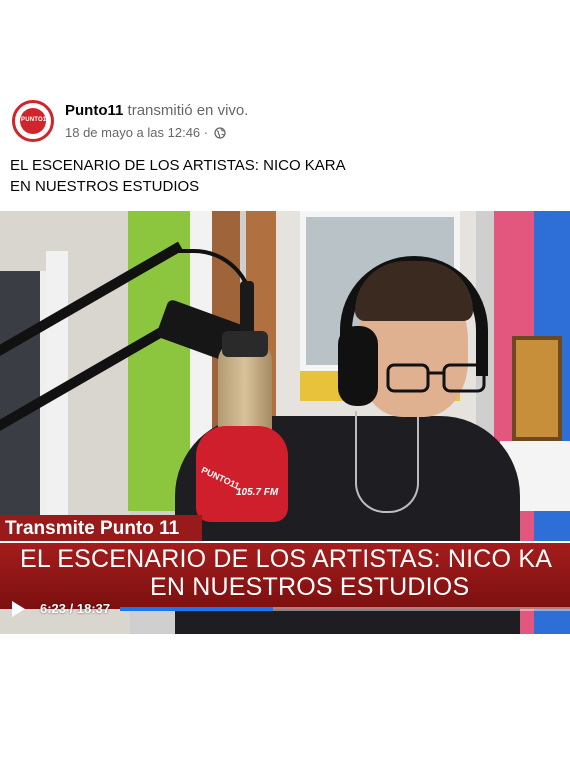 Image resolution: width=570 pixels, height=762 pixels. What do you see at coordinates (220, 133) in the screenshot?
I see `globe-icon` at bounding box center [220, 133].